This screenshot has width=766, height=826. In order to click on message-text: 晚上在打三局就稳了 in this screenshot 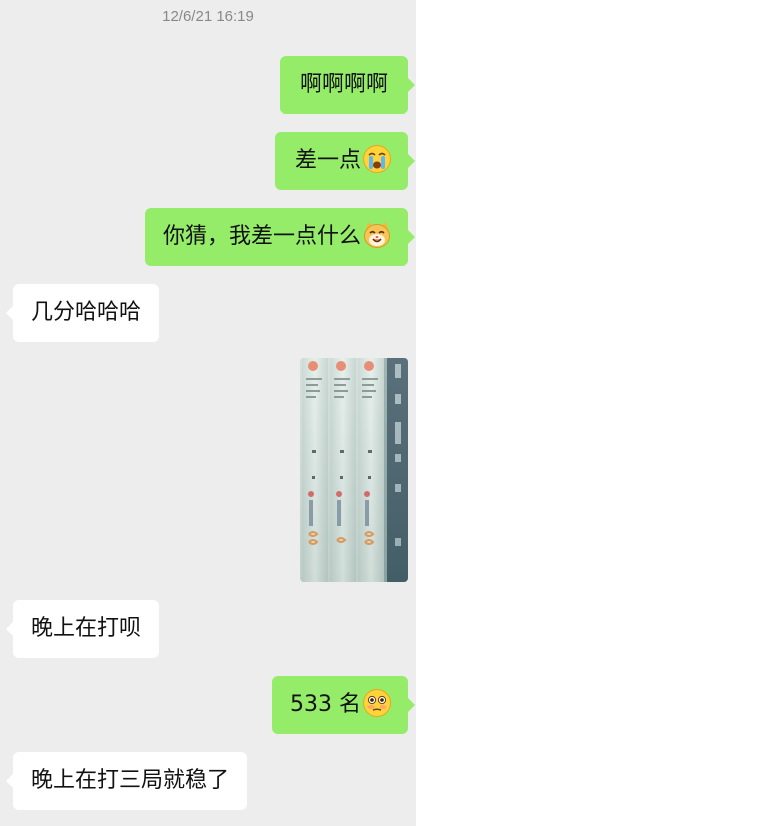, I will do `click(130, 780)`.